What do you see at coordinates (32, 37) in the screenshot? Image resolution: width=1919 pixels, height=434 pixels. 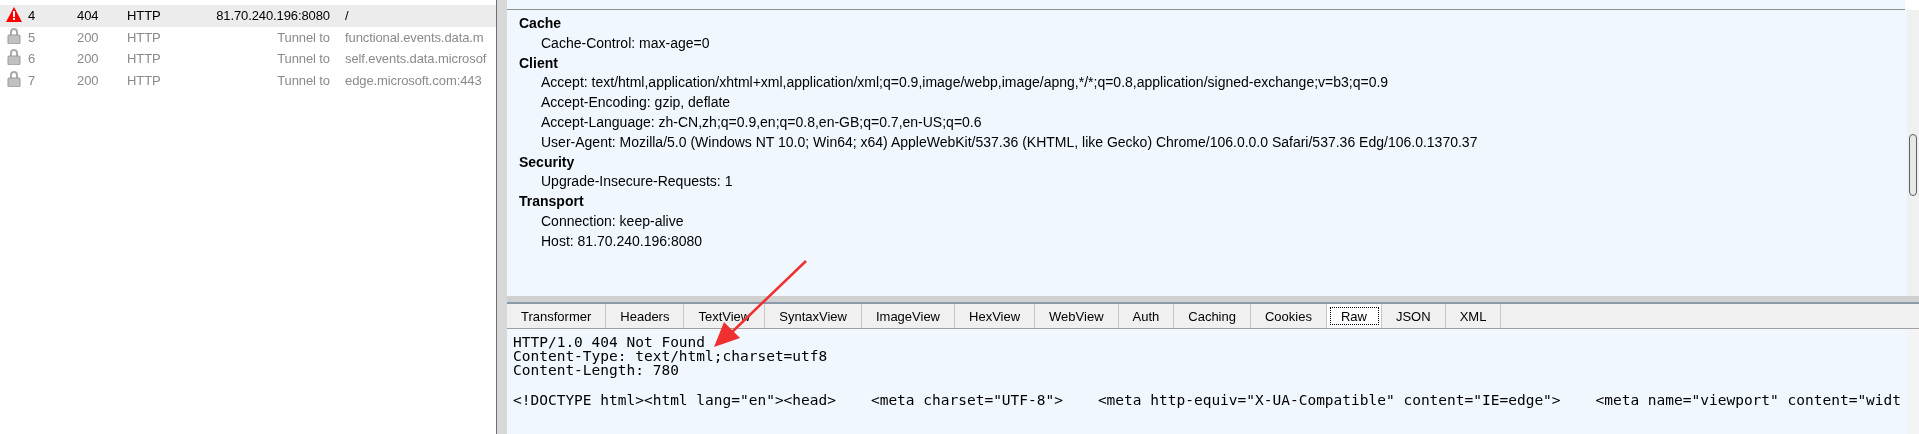 I see `session-number: 5` at bounding box center [32, 37].